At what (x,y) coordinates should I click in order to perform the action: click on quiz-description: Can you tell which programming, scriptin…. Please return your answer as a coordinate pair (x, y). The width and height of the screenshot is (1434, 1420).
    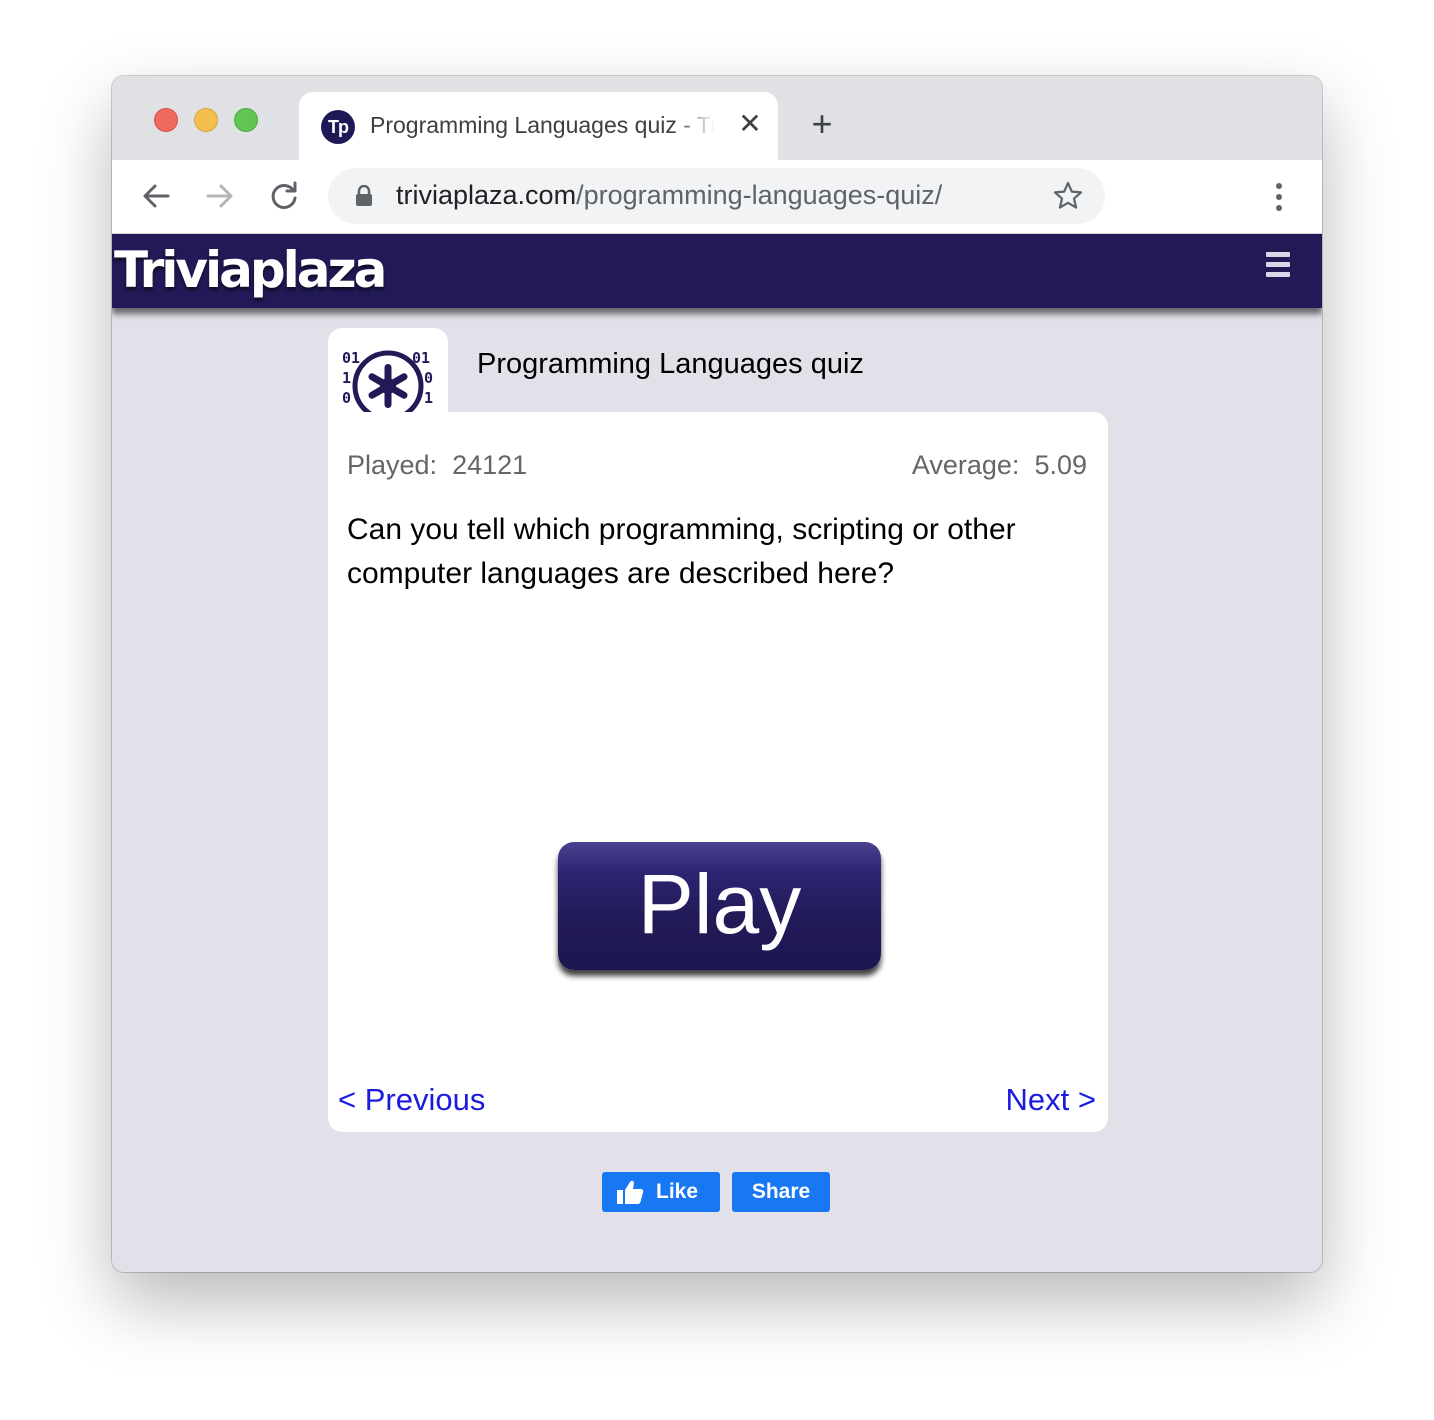
    Looking at the image, I should click on (681, 551).